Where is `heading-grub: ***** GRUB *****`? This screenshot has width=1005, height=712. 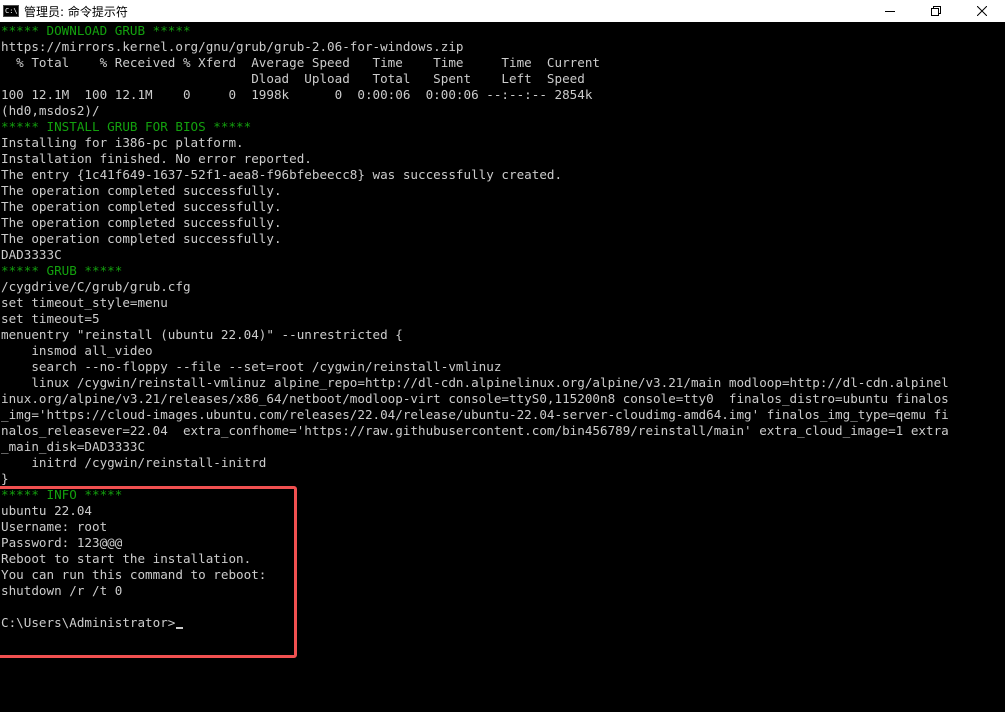 heading-grub: ***** GRUB ***** is located at coordinates (62, 270).